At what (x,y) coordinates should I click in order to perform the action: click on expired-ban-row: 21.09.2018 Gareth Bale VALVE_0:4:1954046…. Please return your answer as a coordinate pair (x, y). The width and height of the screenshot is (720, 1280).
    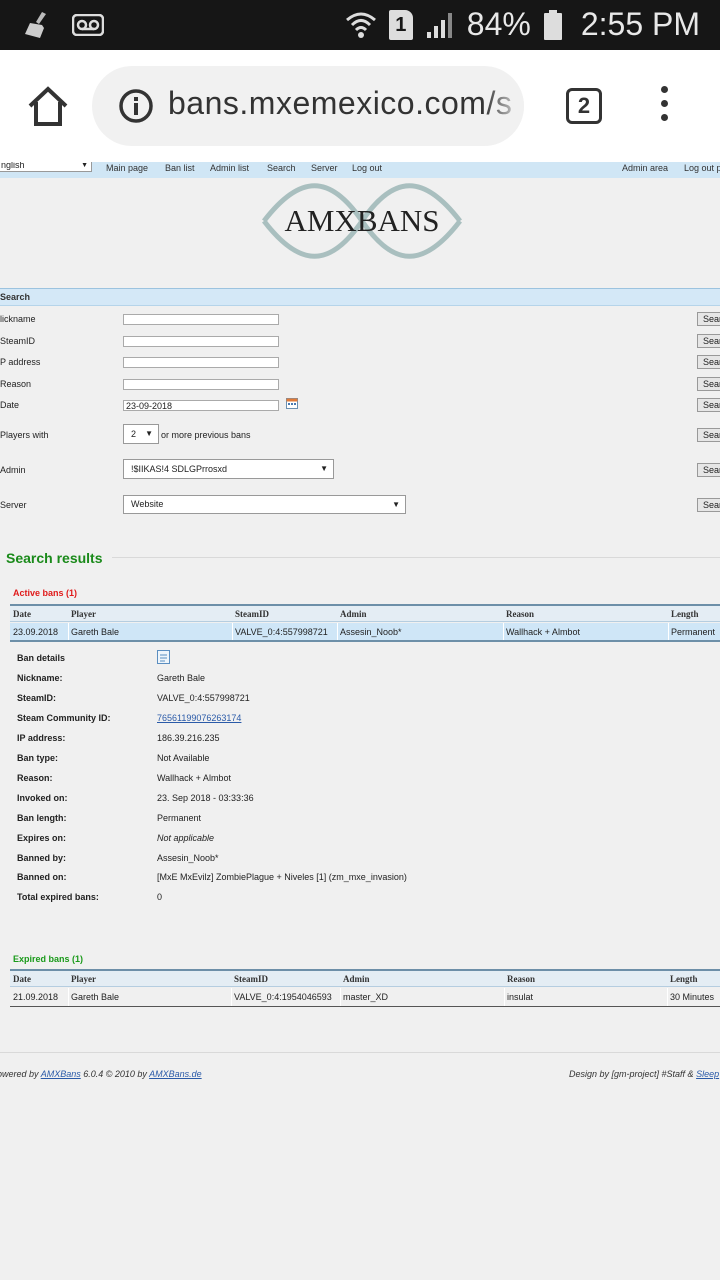
    Looking at the image, I should click on (365, 997).